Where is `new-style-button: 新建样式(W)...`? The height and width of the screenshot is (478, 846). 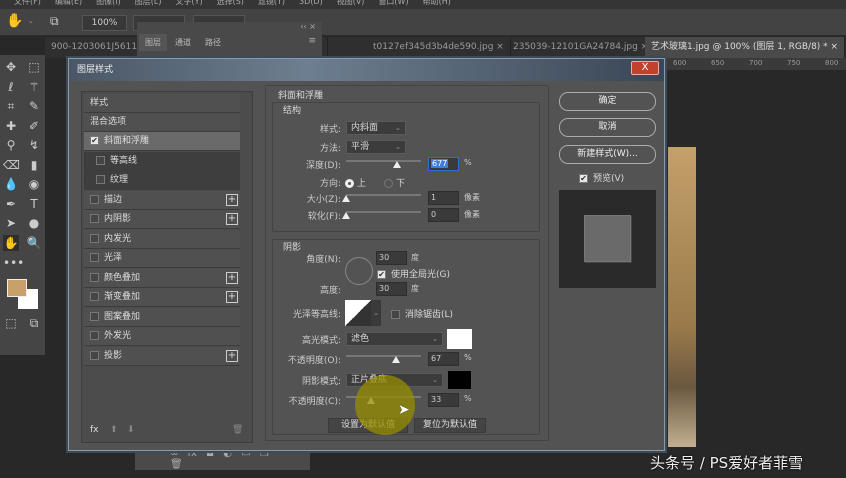
new-style-button: 新建样式(W)... is located at coordinates (607, 154).